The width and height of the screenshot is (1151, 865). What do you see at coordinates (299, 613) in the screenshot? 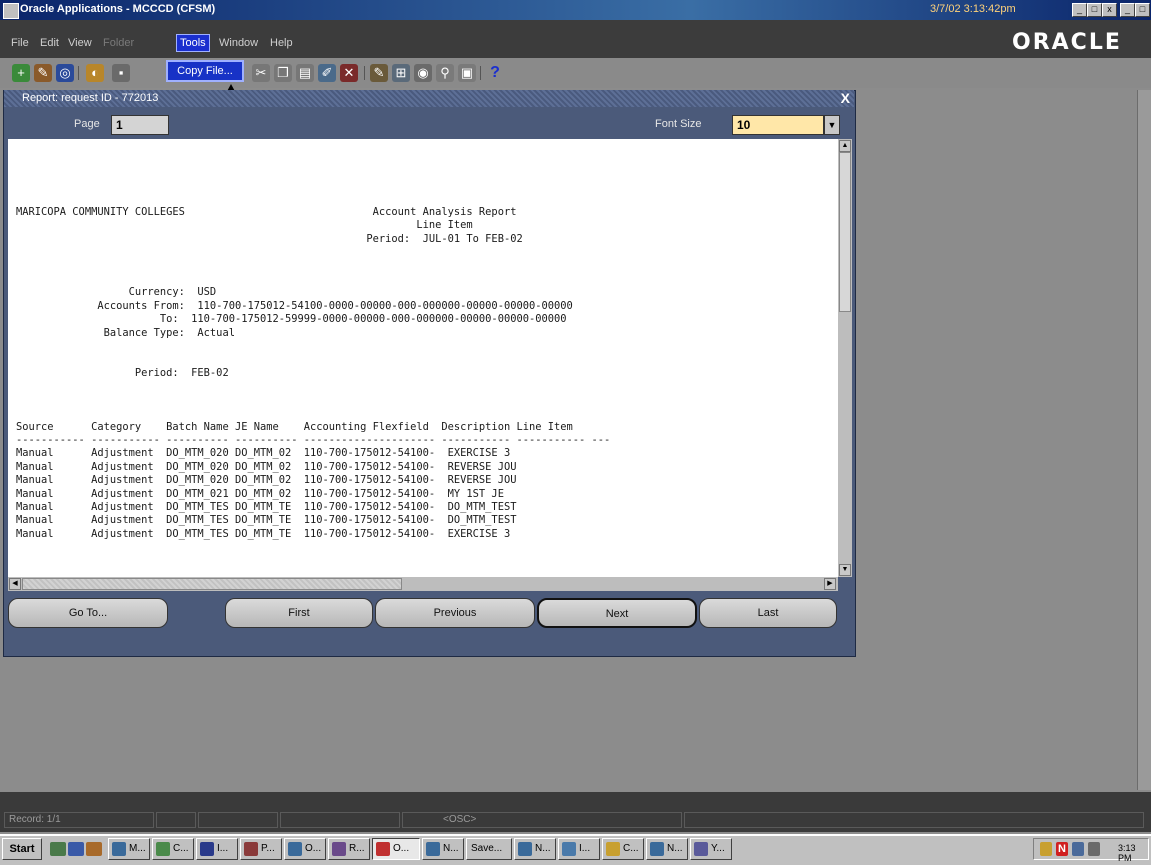
I see `first-button: First` at bounding box center [299, 613].